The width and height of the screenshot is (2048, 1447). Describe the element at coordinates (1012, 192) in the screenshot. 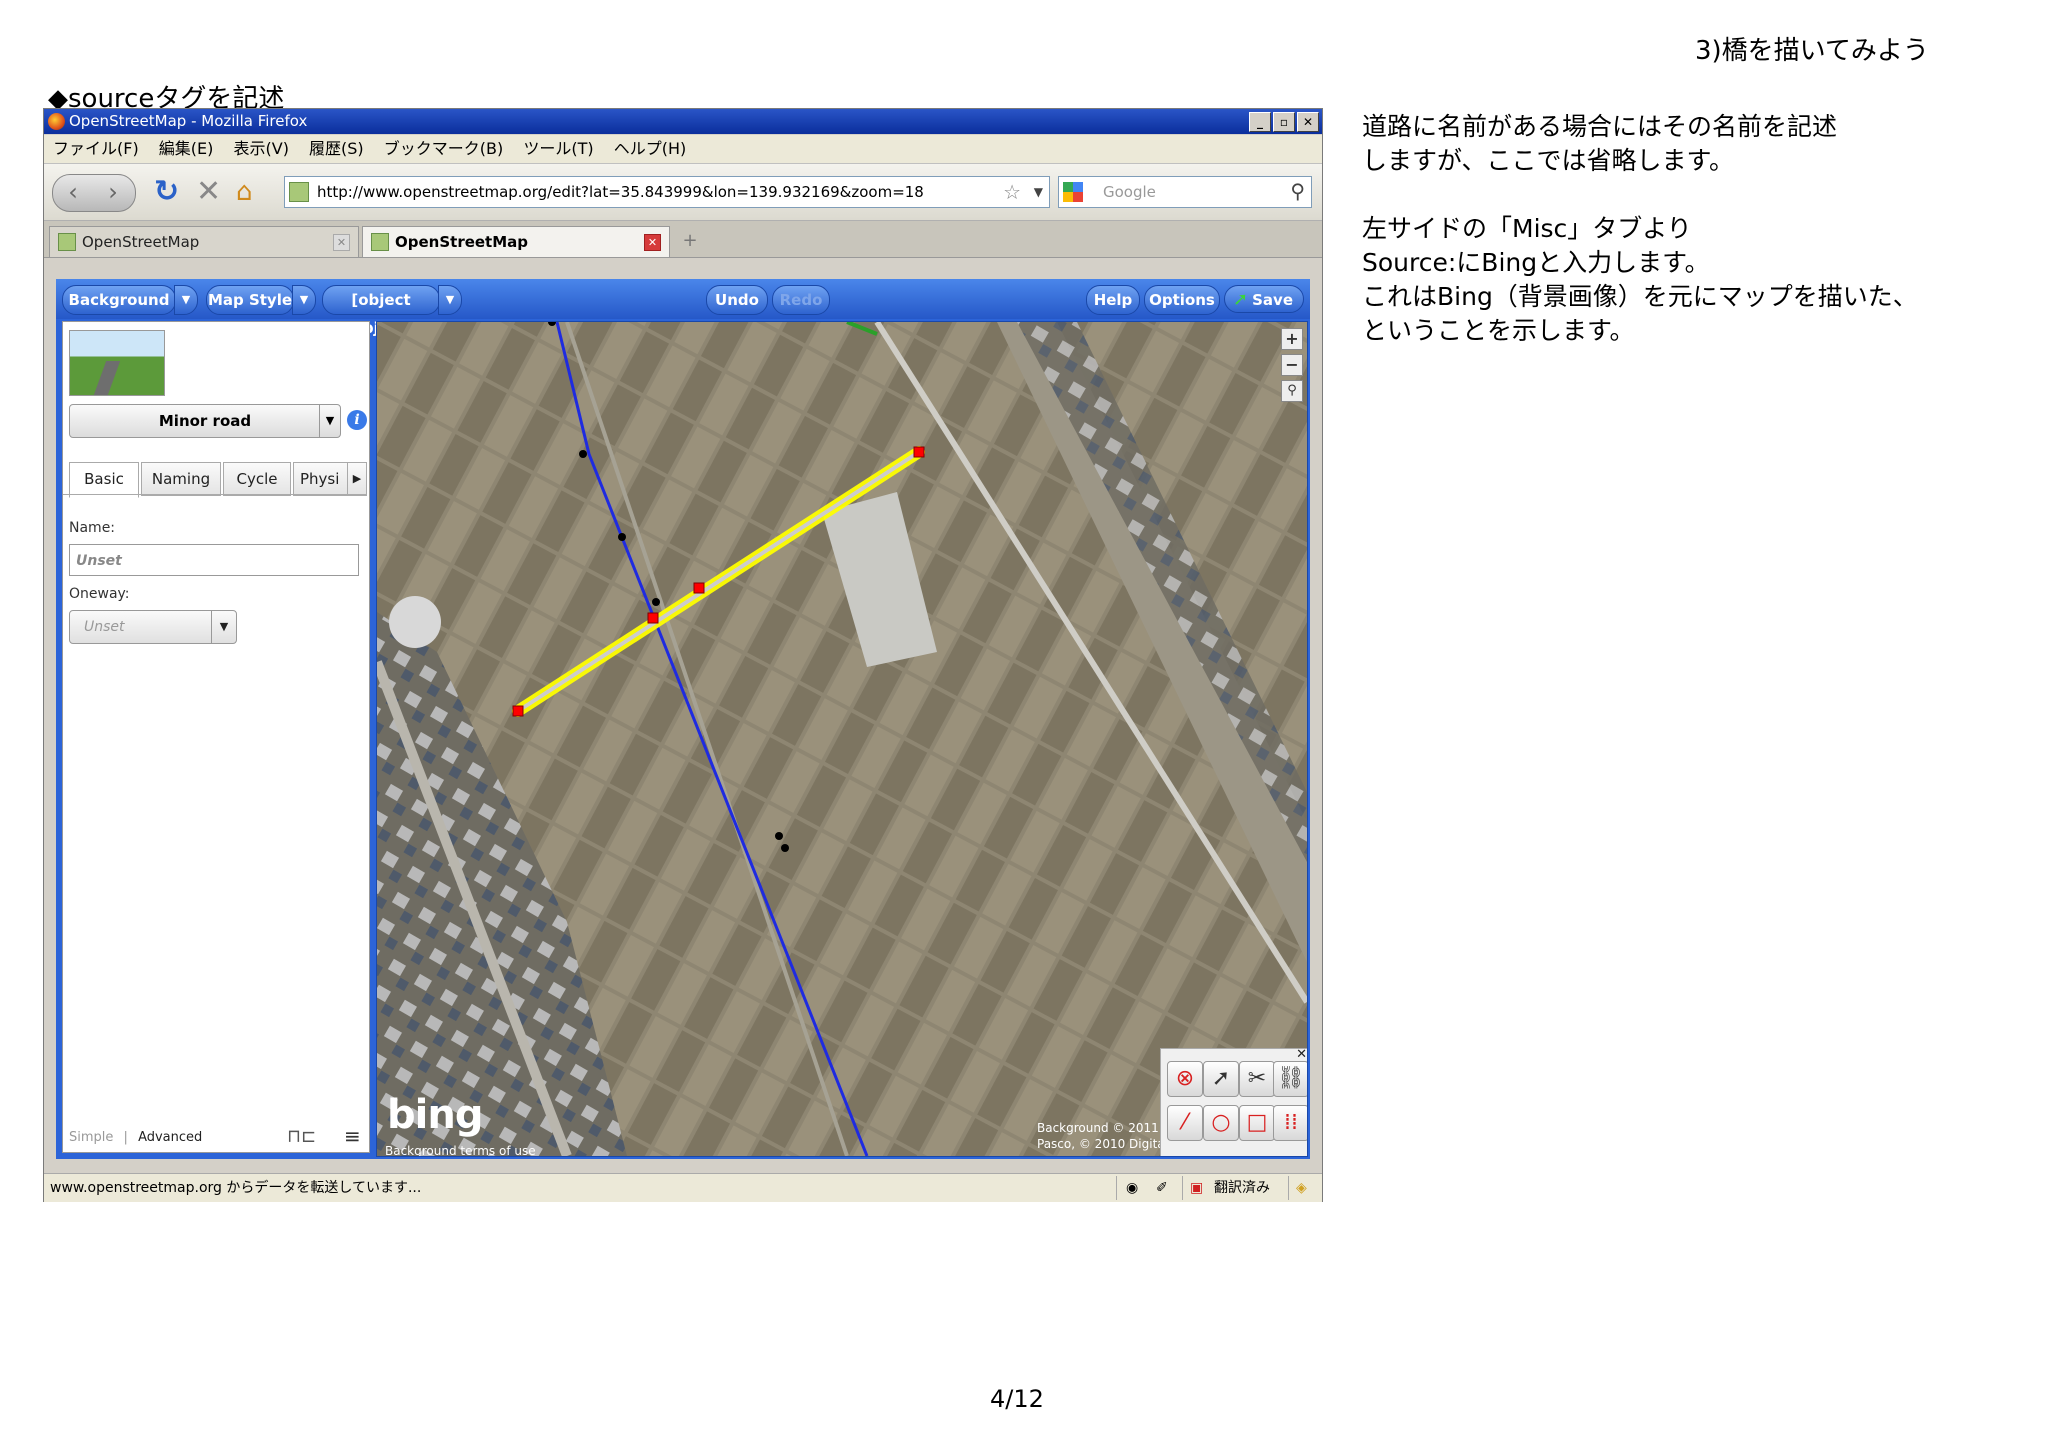

I see `bookmark-star-icon: ☆` at that location.